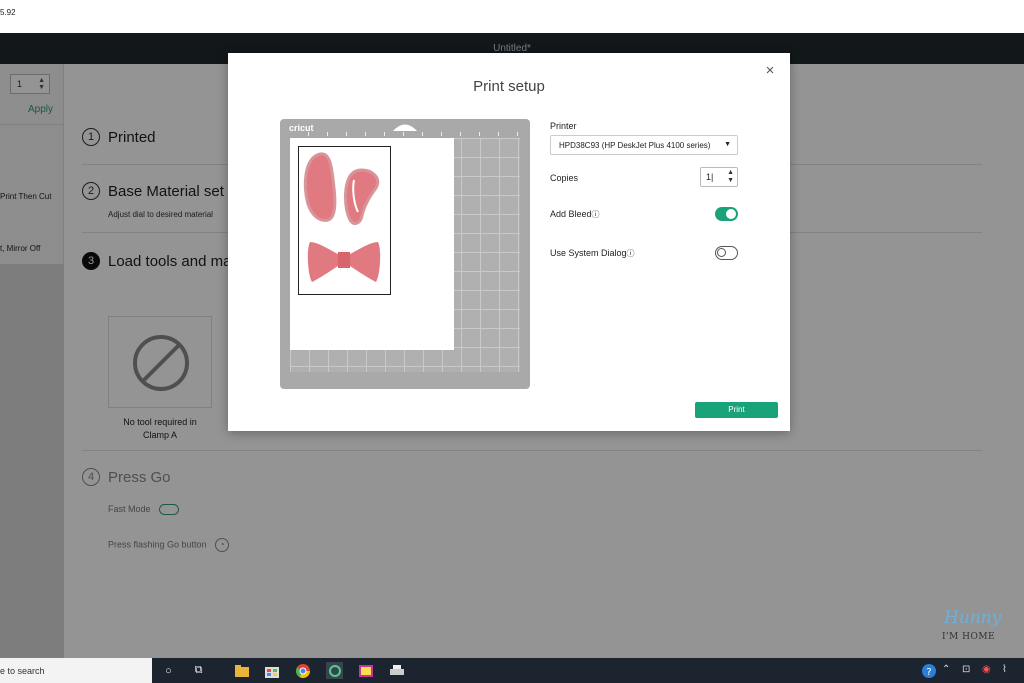 The image size is (1024, 683). I want to click on cricut-icon, so click(334, 670).